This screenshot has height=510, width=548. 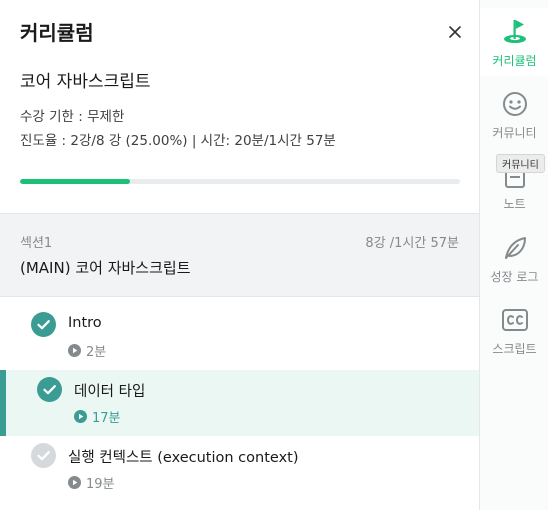 What do you see at coordinates (75, 181) in the screenshot?
I see `progress-bar-fill` at bounding box center [75, 181].